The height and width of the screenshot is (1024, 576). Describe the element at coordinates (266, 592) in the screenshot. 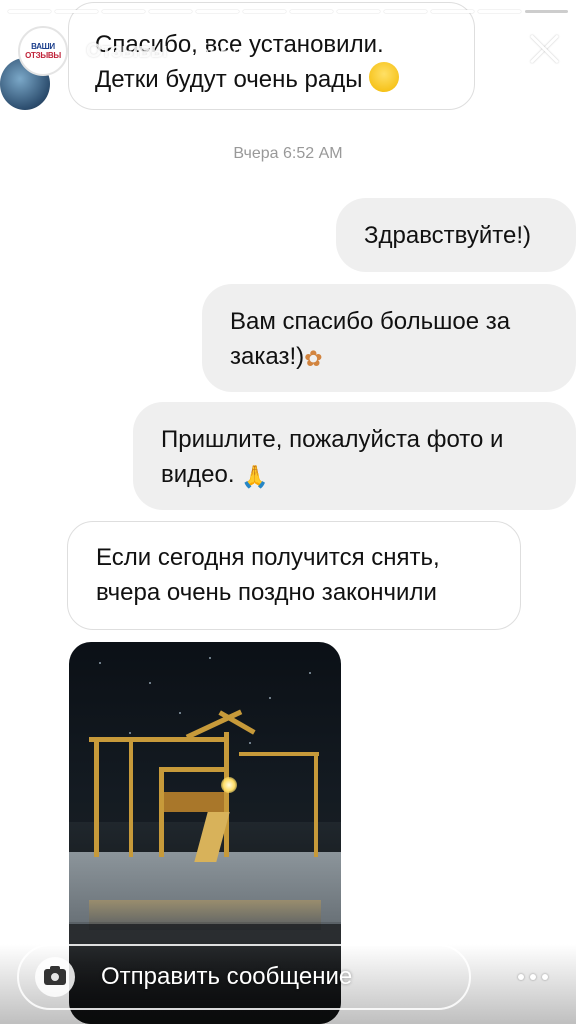

I see `message-line: вчера очень поздно закончили` at that location.